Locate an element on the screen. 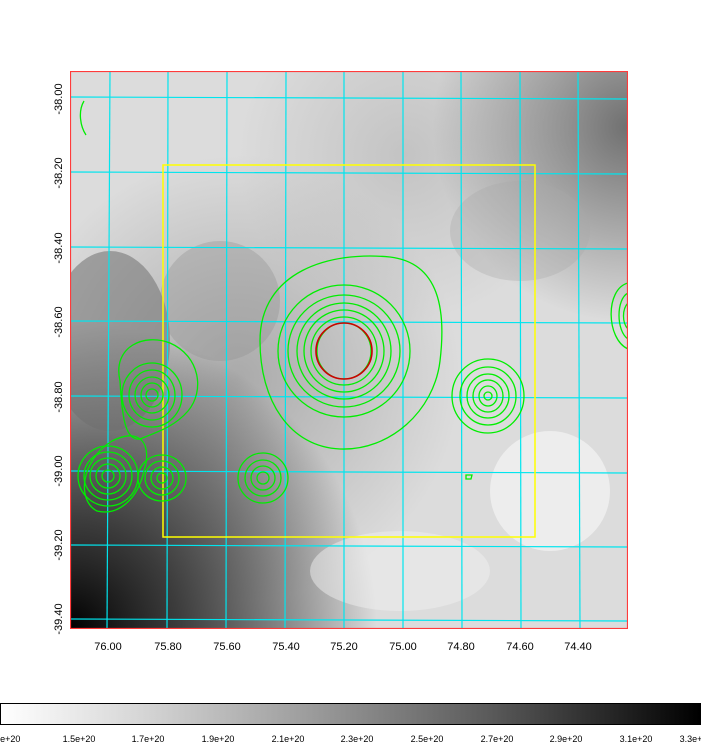 The width and height of the screenshot is (701, 748). colorbar-label: 3.1e+20 is located at coordinates (636, 739).